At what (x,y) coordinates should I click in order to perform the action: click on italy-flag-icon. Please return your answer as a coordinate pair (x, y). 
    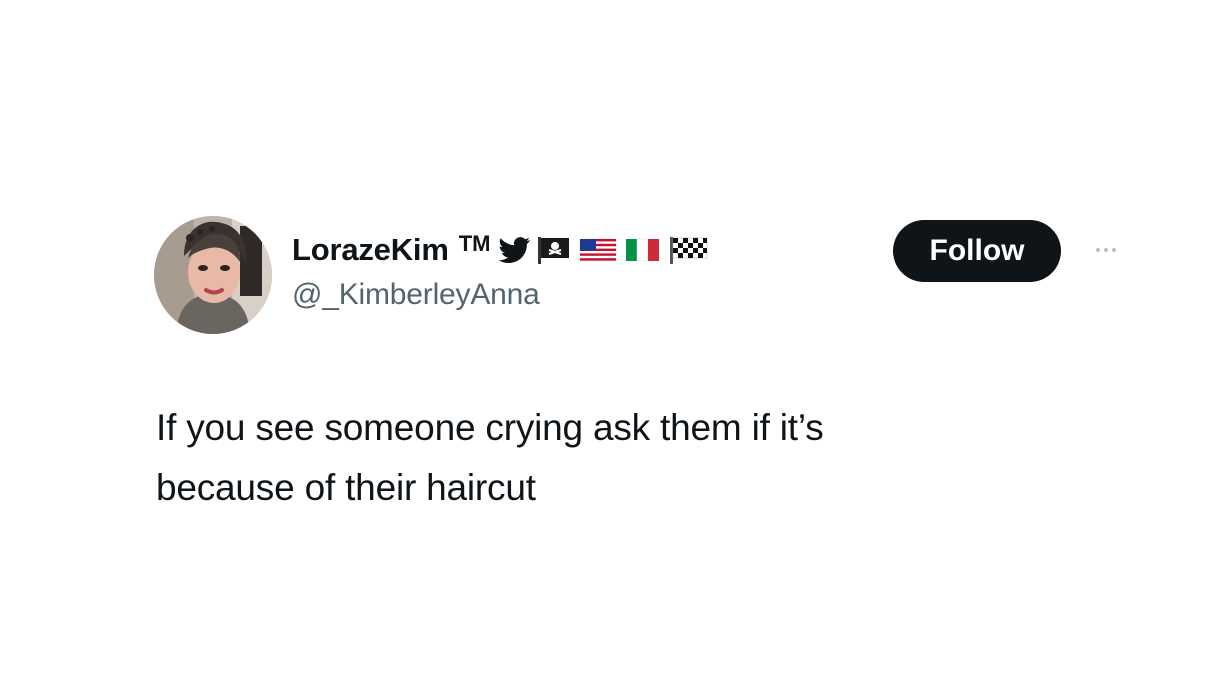
    Looking at the image, I should click on (643, 250).